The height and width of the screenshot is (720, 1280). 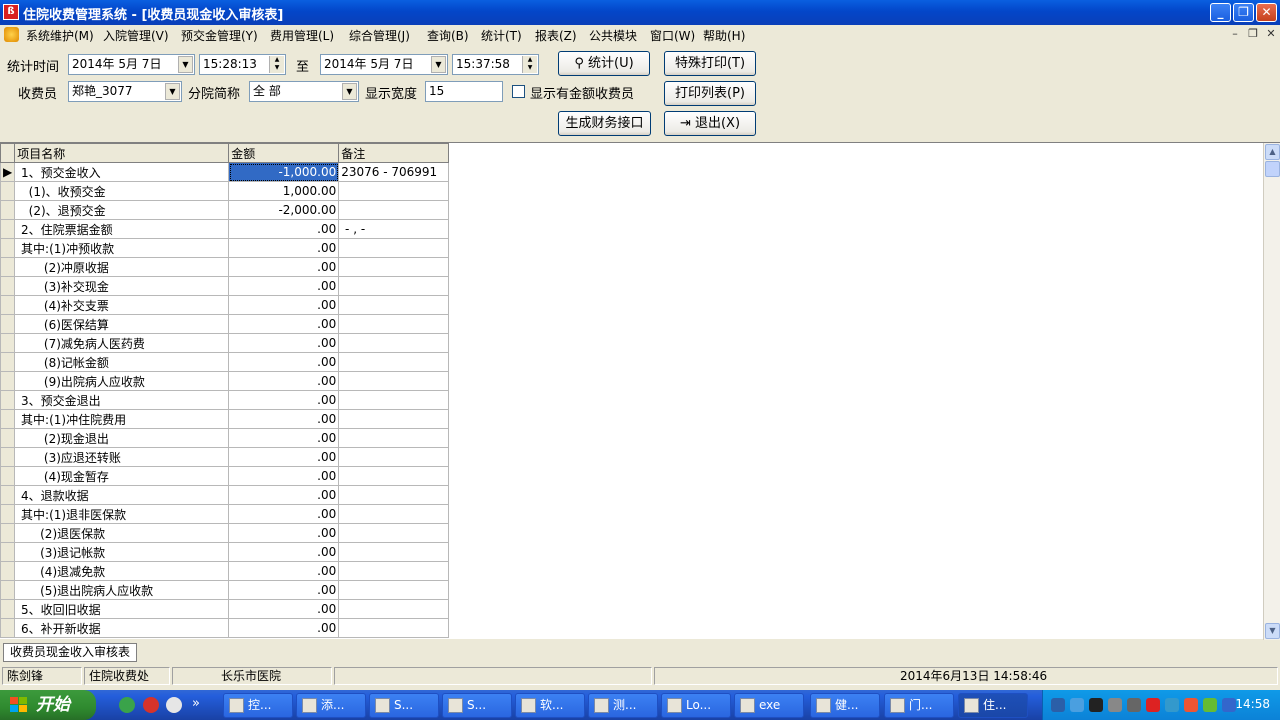 I want to click on scroll-up-icon: ▲, so click(x=1272, y=152).